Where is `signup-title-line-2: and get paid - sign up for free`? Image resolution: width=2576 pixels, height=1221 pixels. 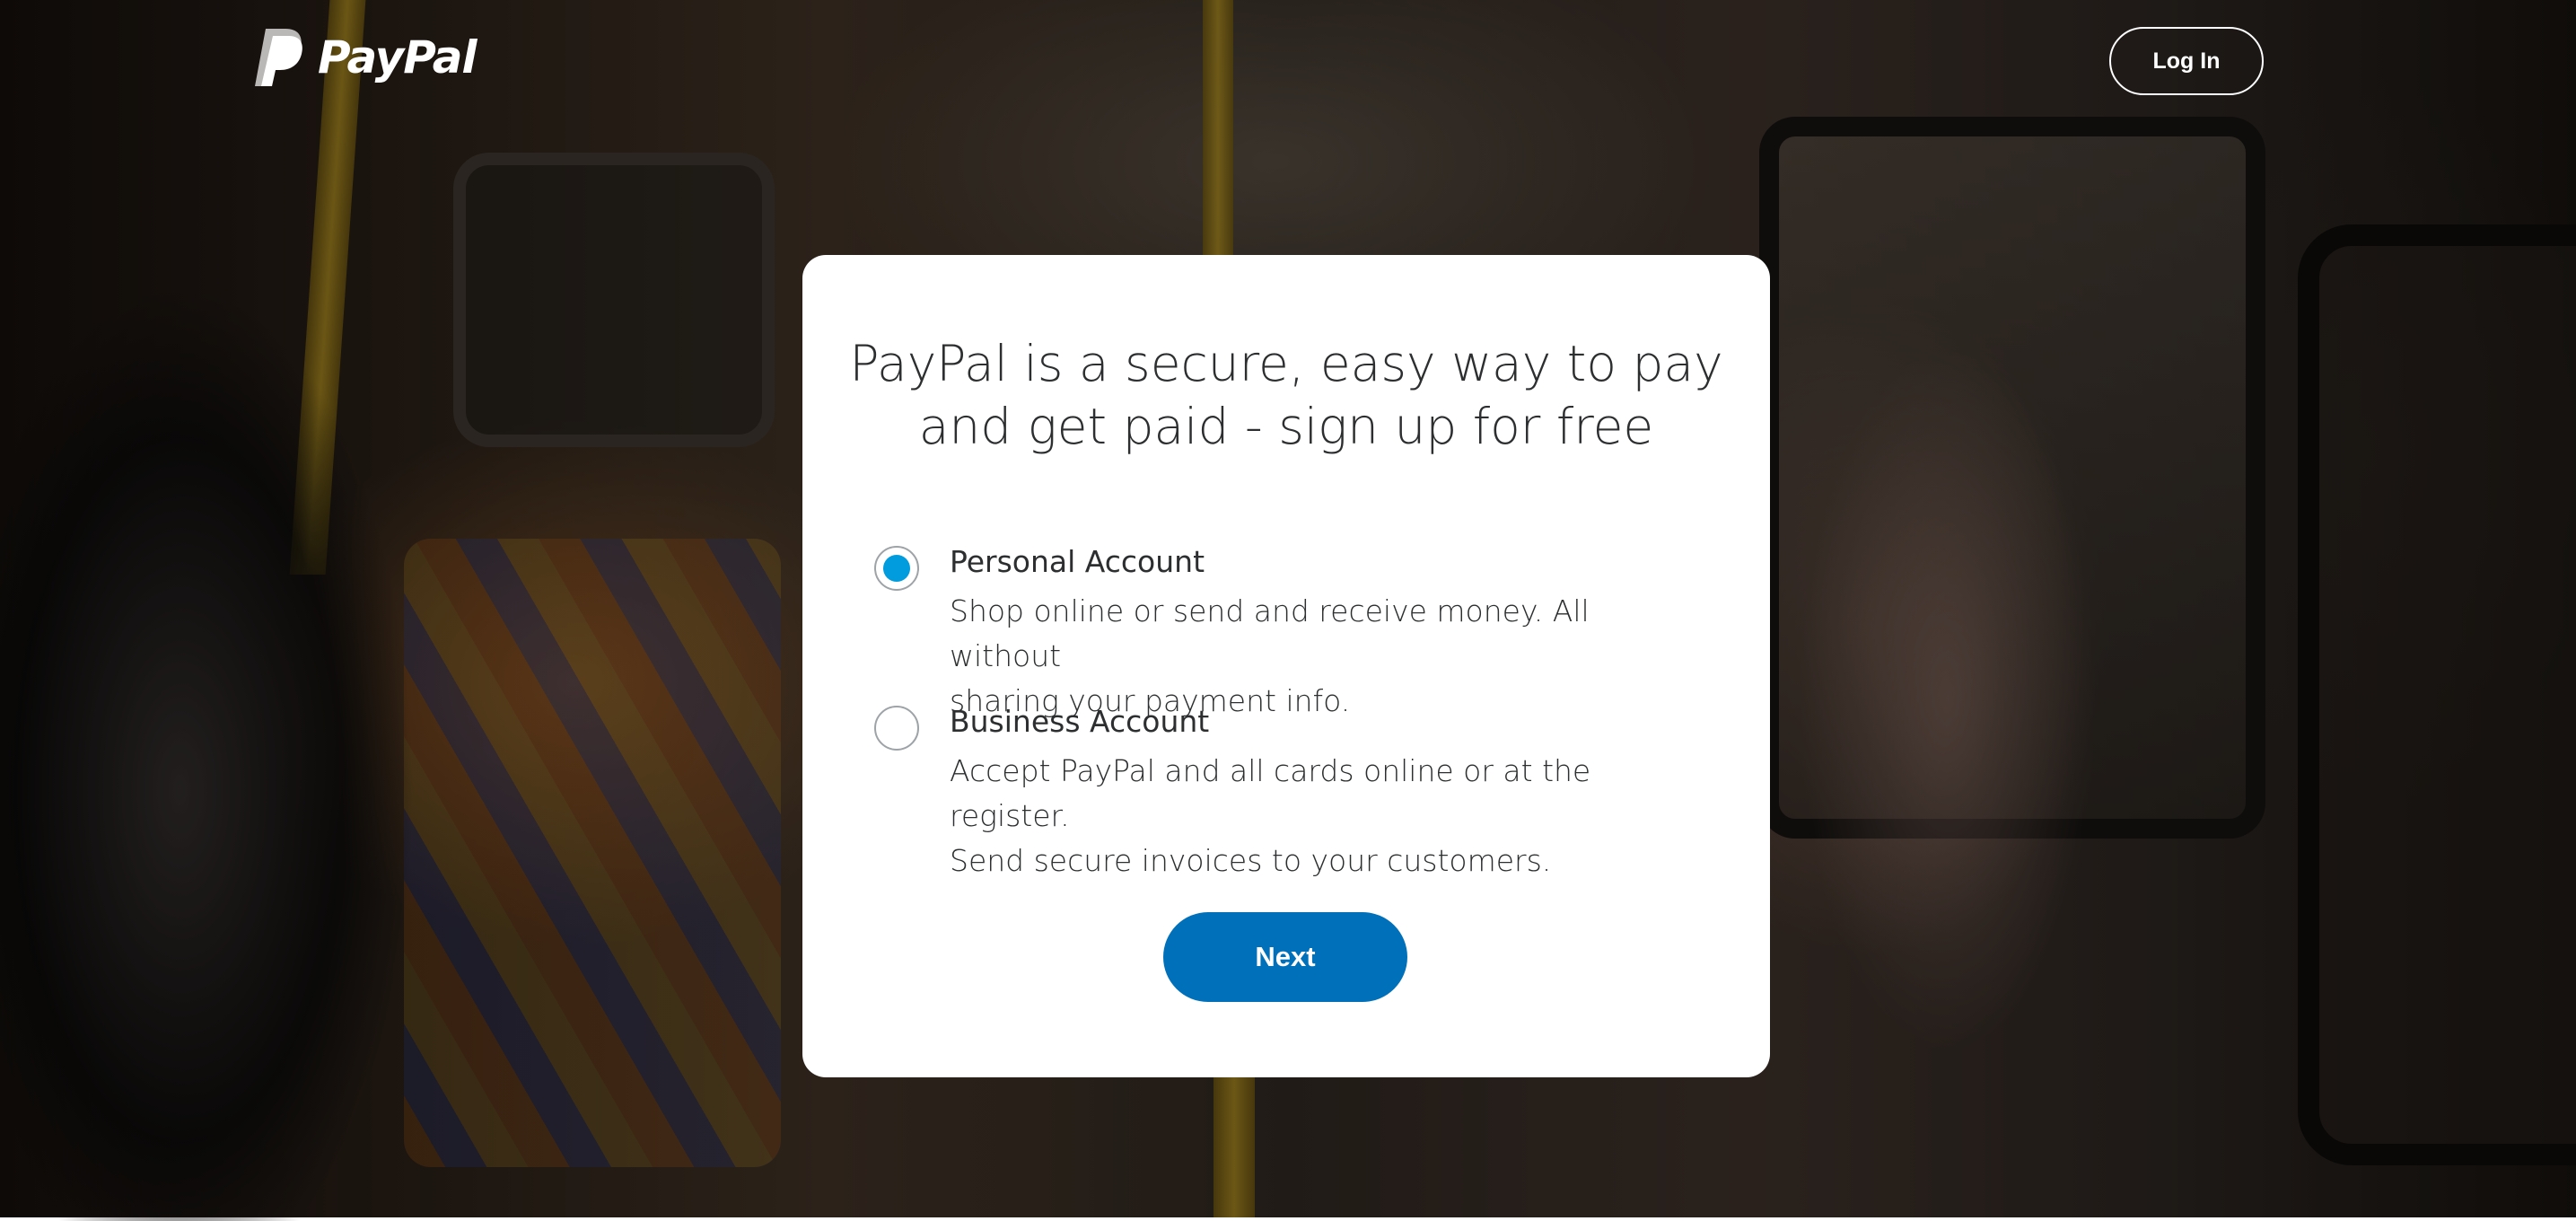
signup-title-line-2: and get paid - sign up for free is located at coordinates (1286, 427).